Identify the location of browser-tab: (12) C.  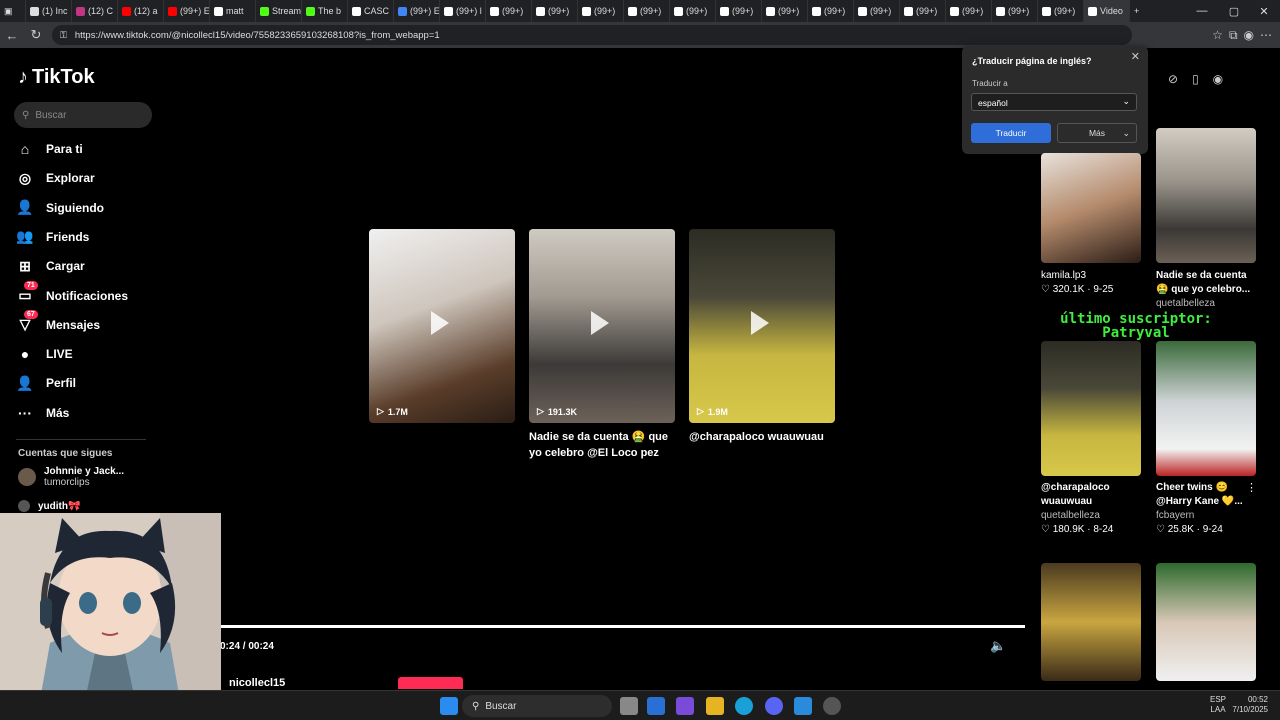
(95, 11).